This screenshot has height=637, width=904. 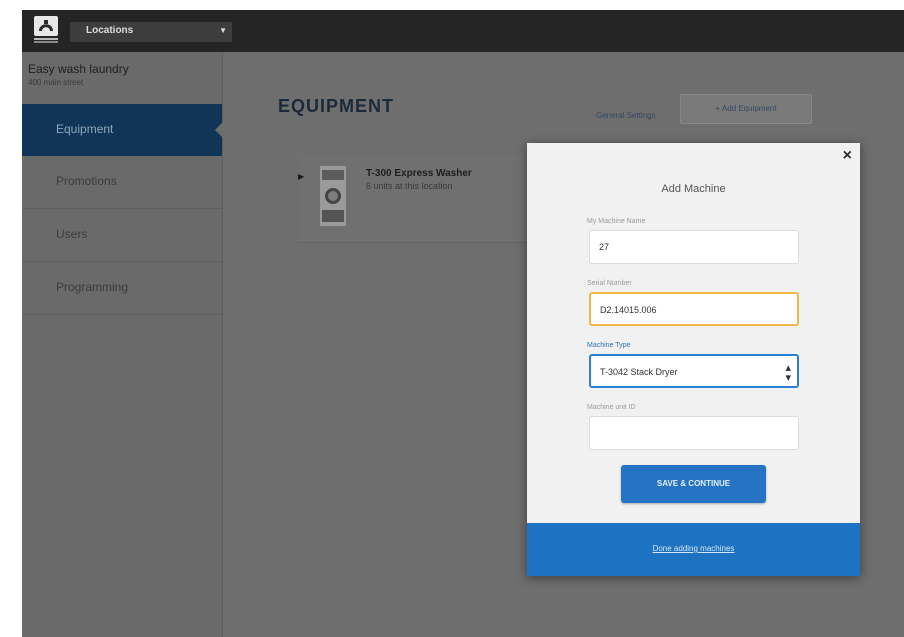 I want to click on machine-name-label: My Machine Name, so click(x=616, y=221).